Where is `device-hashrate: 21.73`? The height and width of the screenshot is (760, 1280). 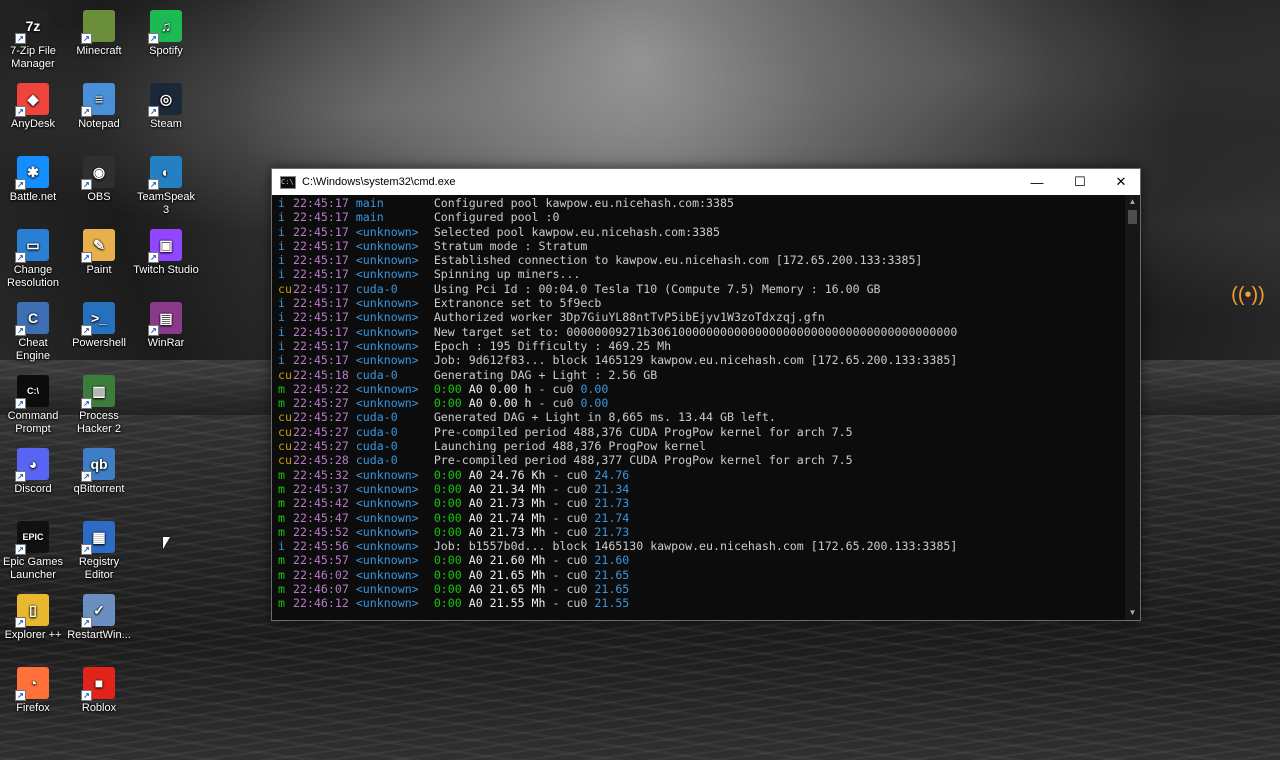
device-hashrate: 21.73 is located at coordinates (612, 531).